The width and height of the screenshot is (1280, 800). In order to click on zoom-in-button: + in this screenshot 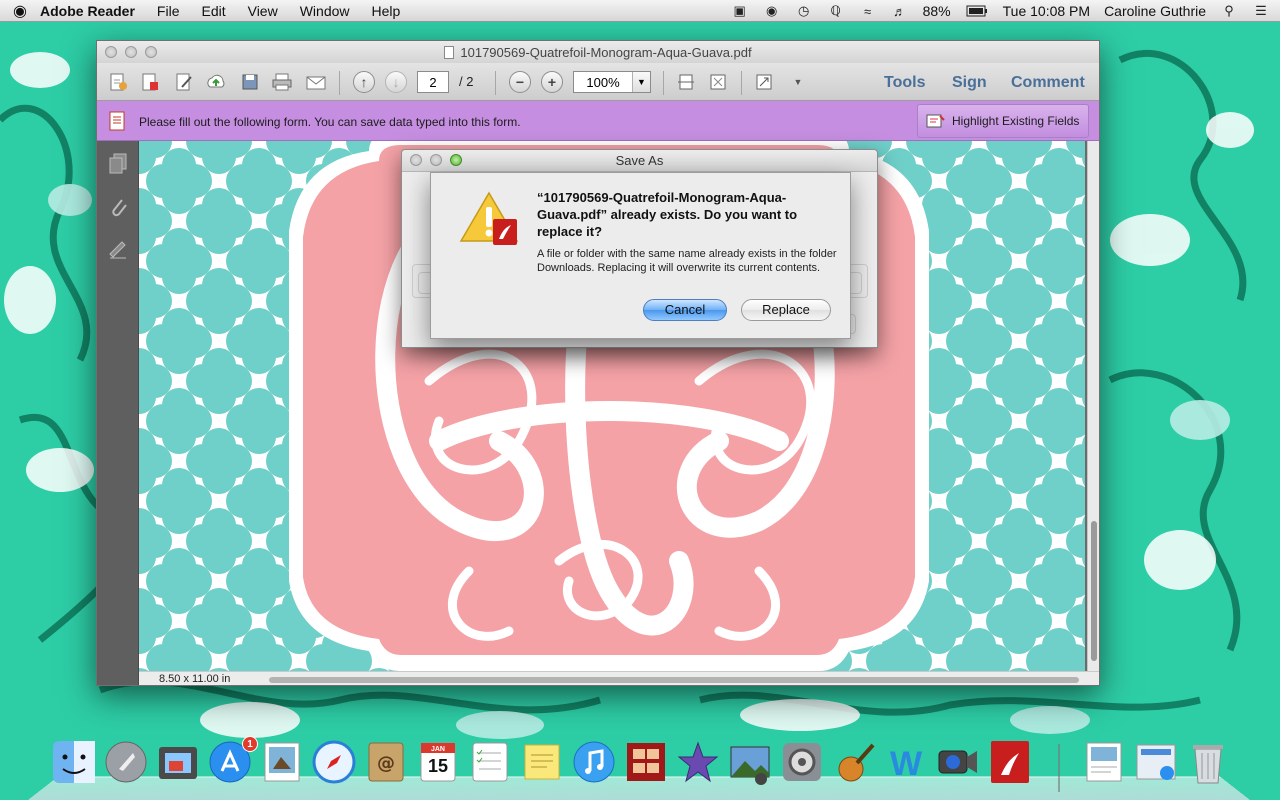, I will do `click(552, 82)`.